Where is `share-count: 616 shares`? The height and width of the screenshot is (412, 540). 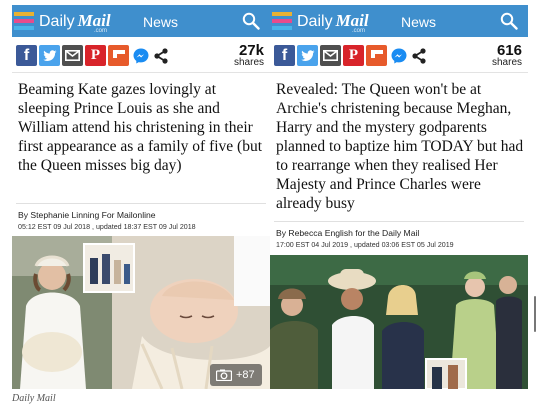 share-count: 616 shares is located at coordinates (506, 55).